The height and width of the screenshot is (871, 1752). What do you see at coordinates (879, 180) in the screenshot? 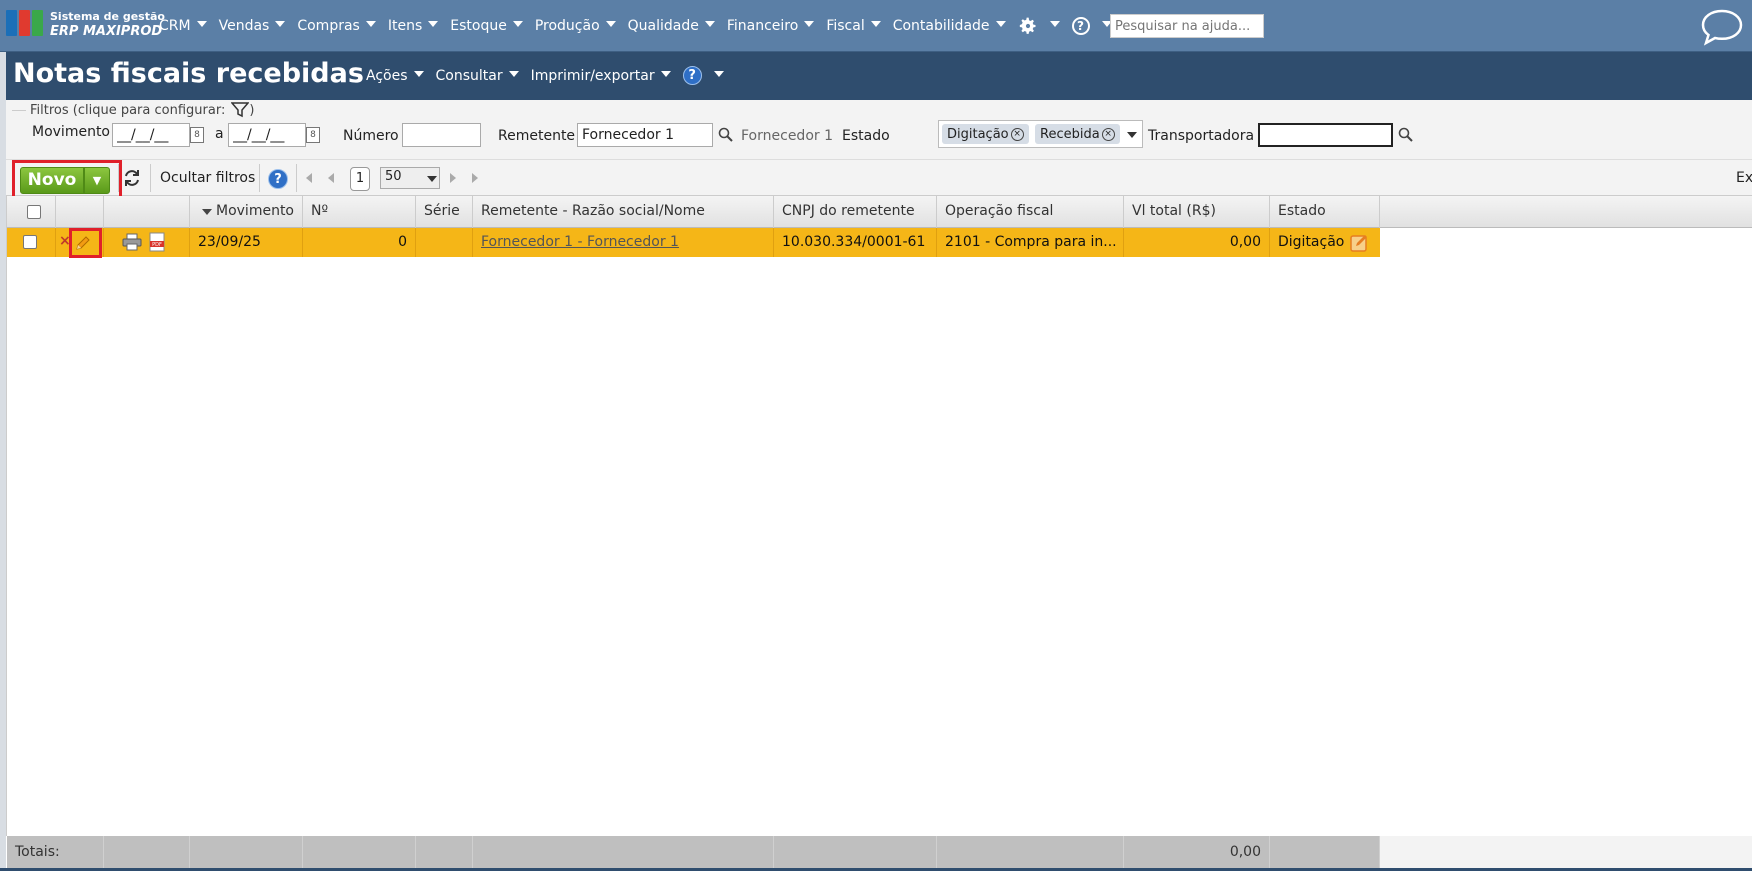
I see `grid-toolbar: Novo ▼ Ocultar filtros ? 1 50 Ex` at bounding box center [879, 180].